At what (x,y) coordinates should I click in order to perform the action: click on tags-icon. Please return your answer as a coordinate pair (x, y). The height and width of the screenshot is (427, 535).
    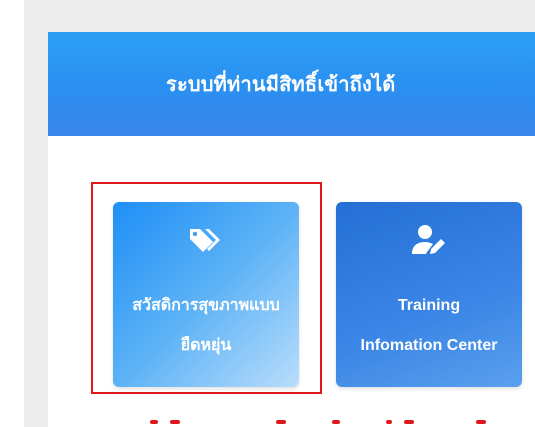
    Looking at the image, I should click on (206, 240).